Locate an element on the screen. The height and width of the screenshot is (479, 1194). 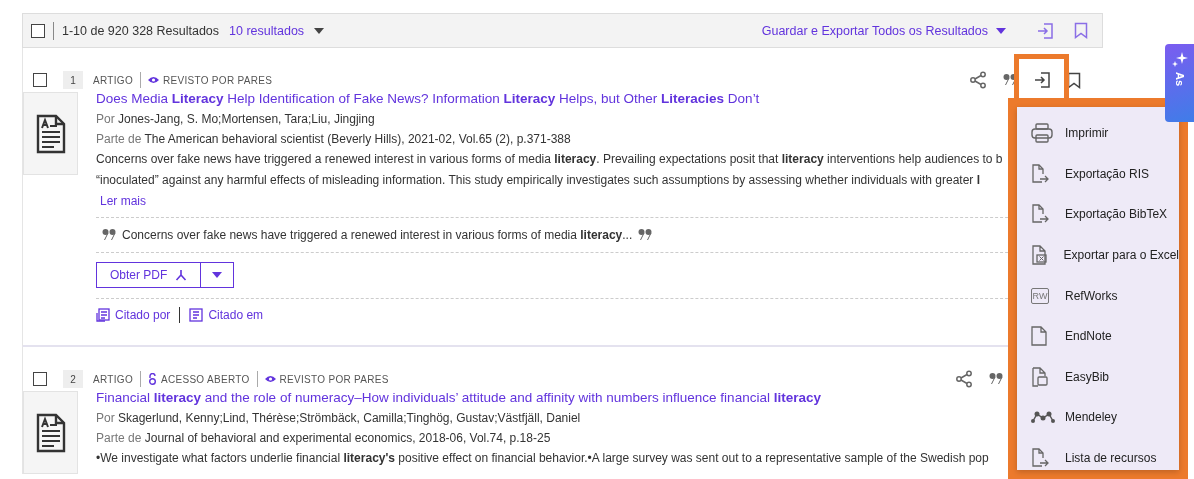
assistant-tab: As is located at coordinates (1179, 83).